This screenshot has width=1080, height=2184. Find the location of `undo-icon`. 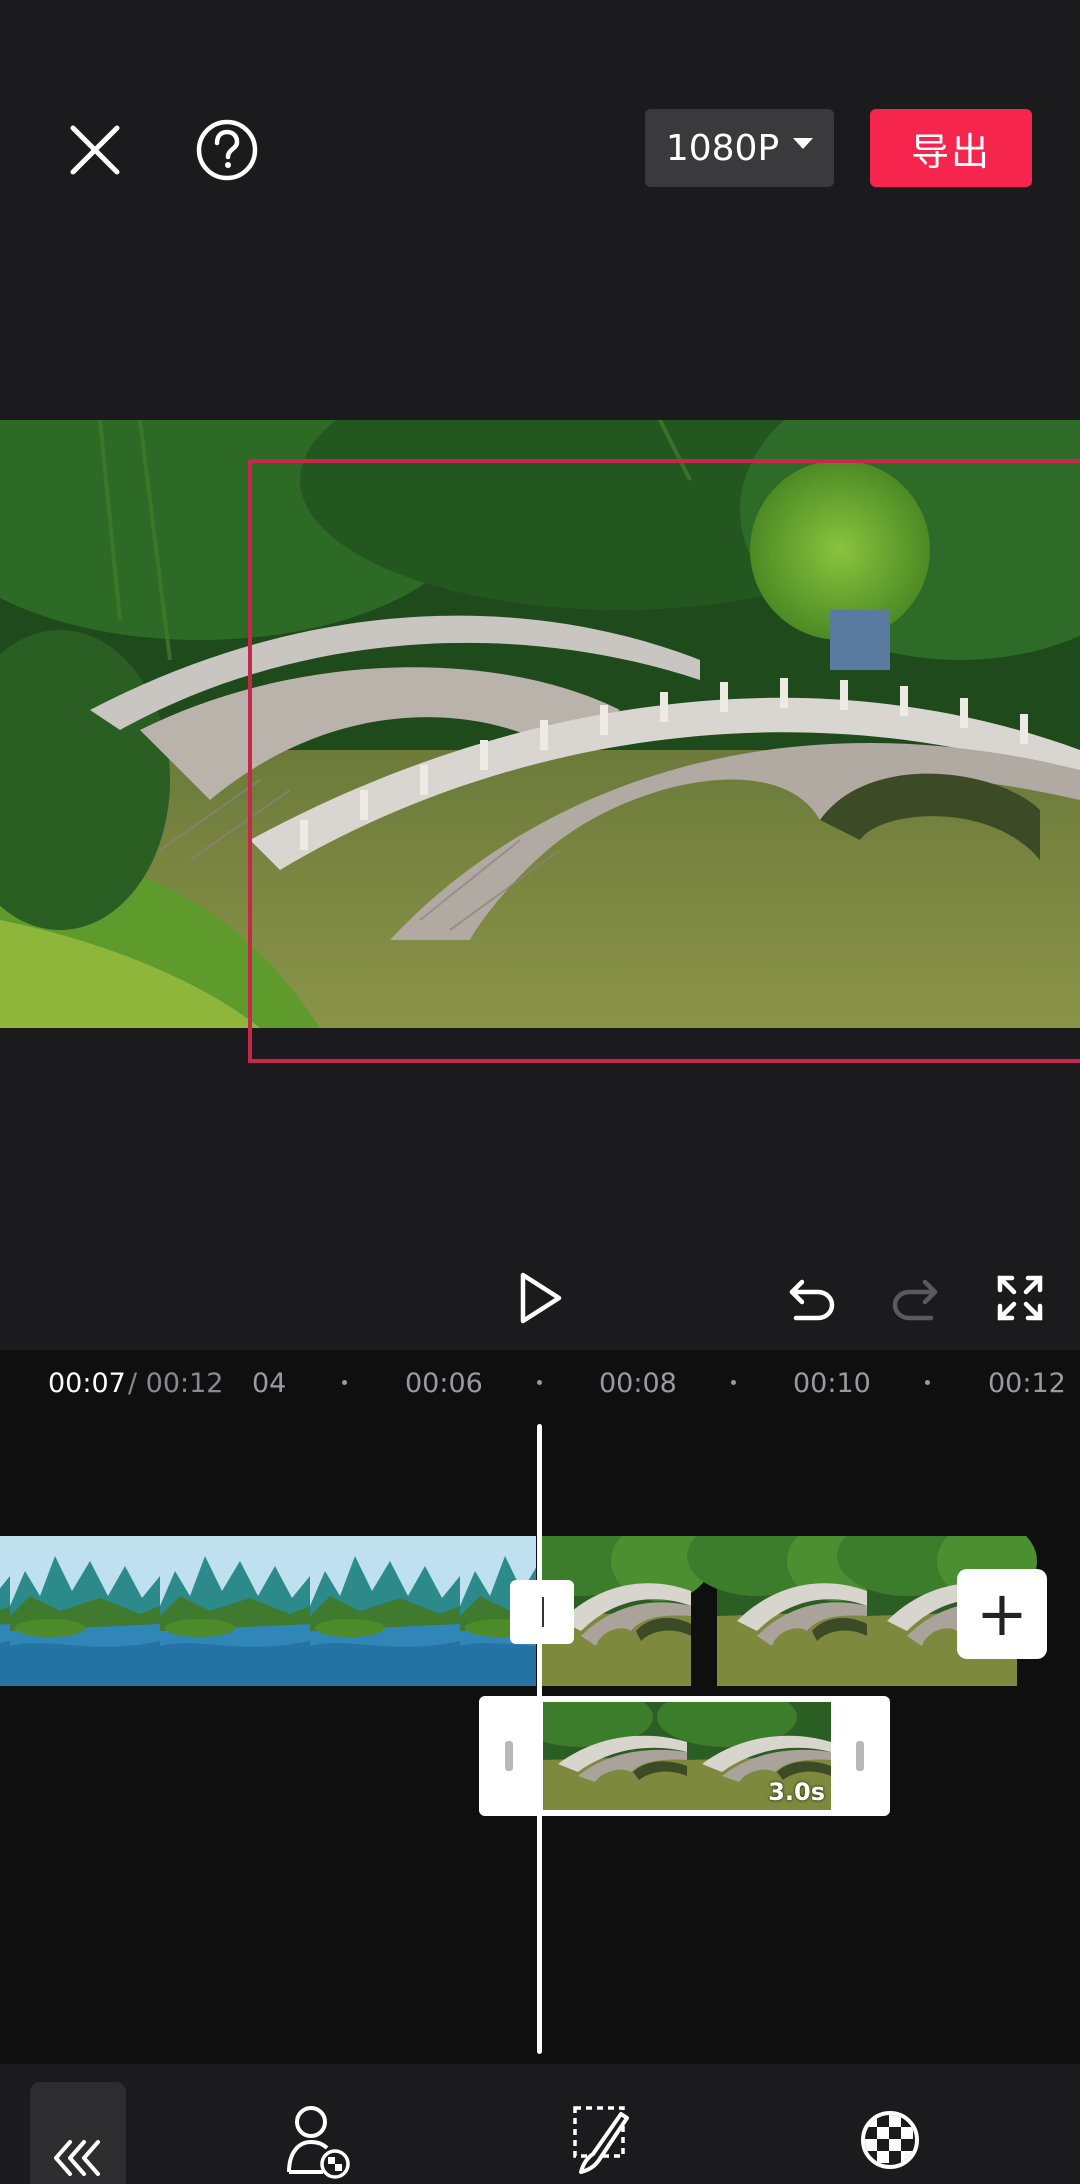

undo-icon is located at coordinates (812, 1300).